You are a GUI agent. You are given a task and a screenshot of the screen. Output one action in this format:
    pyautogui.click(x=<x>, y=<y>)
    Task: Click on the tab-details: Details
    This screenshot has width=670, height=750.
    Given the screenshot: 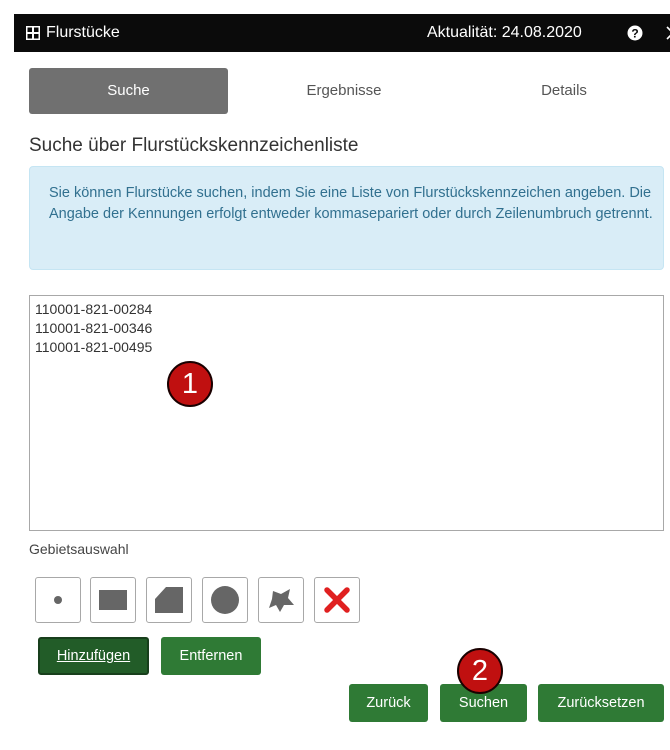 What is the action you would take?
    pyautogui.click(x=564, y=91)
    